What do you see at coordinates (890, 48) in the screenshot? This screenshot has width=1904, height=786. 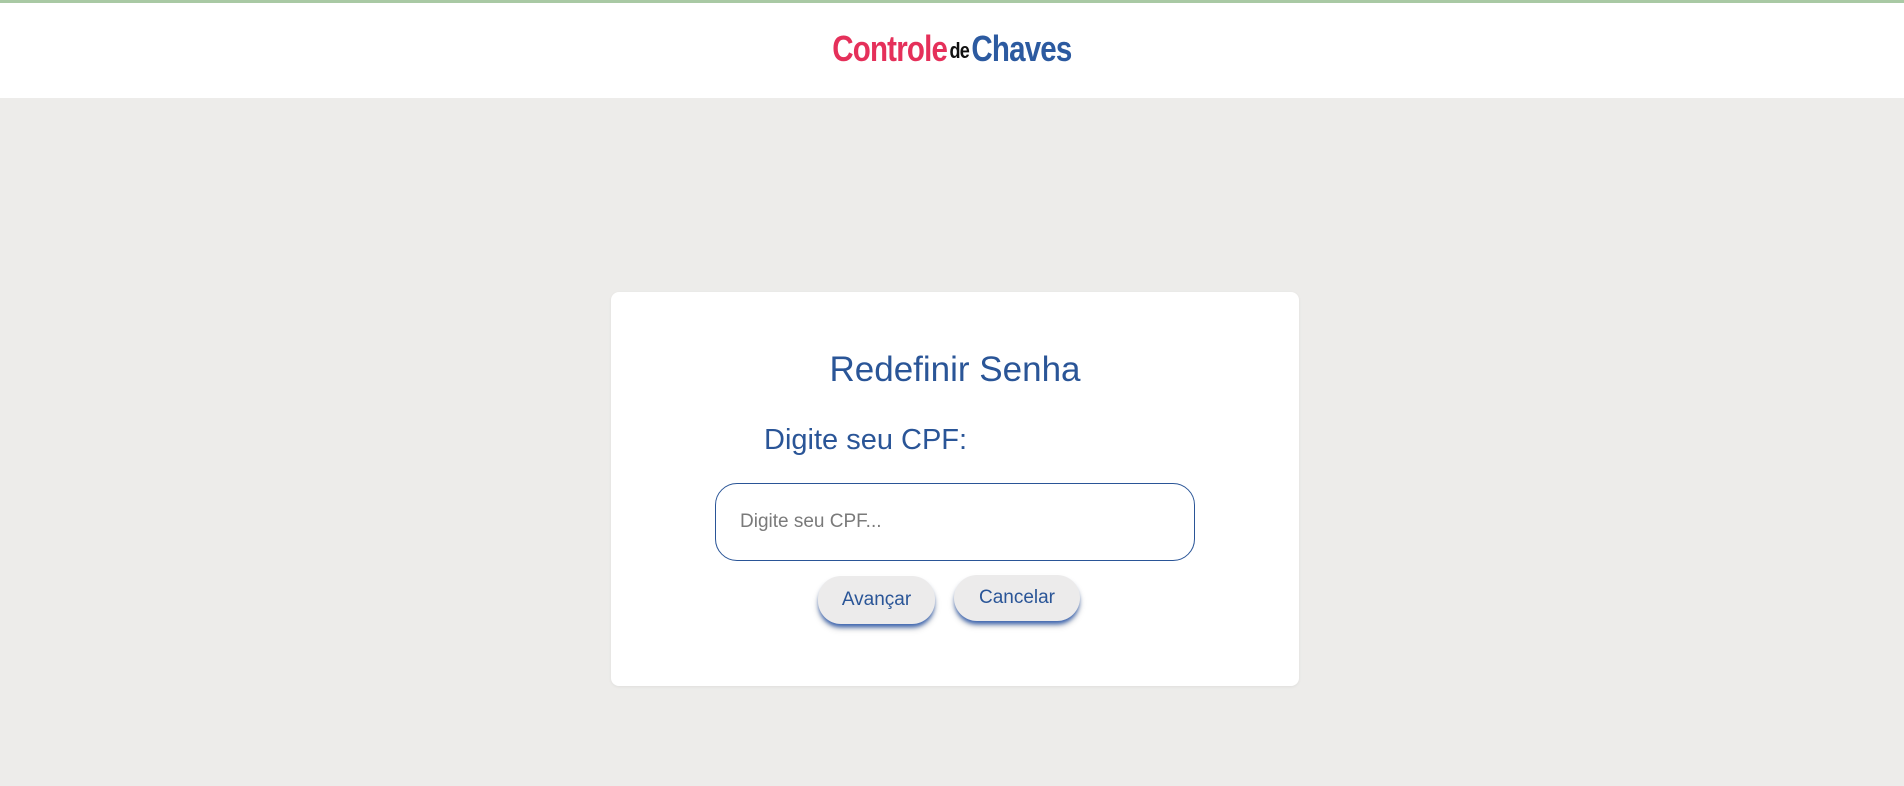 I see `logo-text-controle: Controle` at bounding box center [890, 48].